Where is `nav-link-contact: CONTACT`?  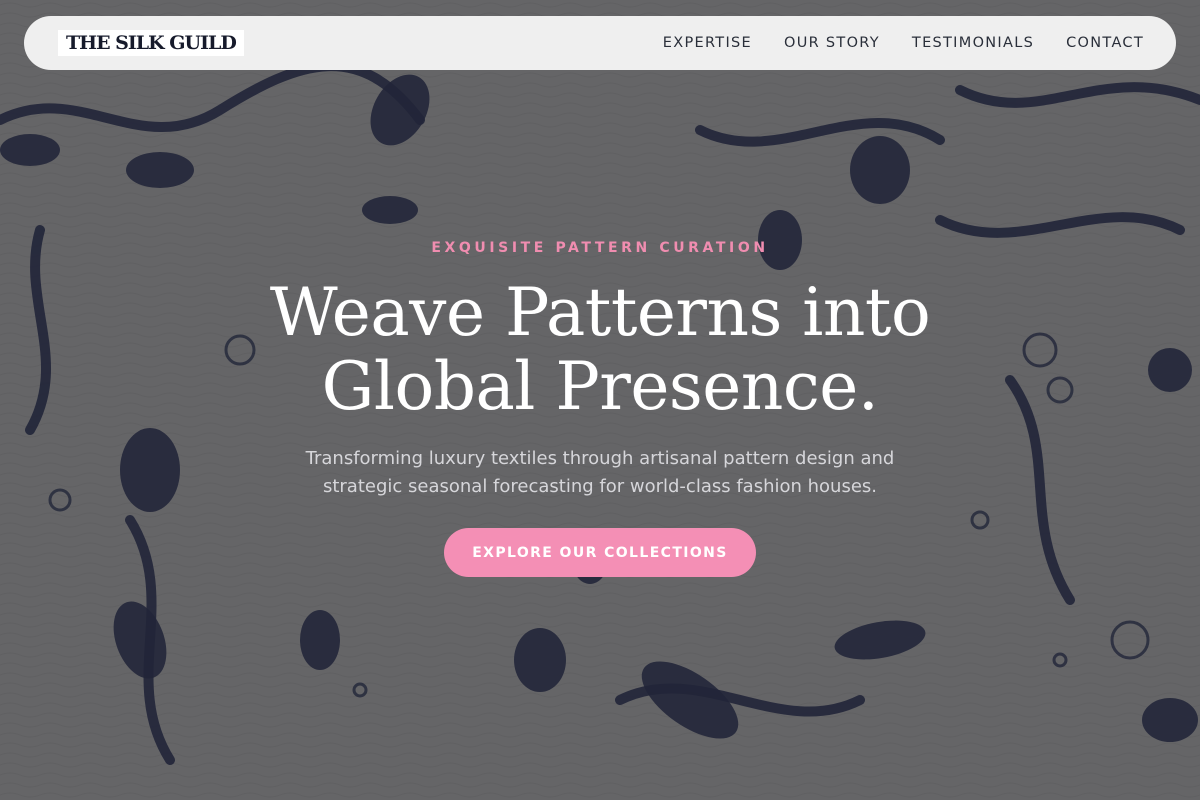
nav-link-contact: CONTACT is located at coordinates (1105, 43).